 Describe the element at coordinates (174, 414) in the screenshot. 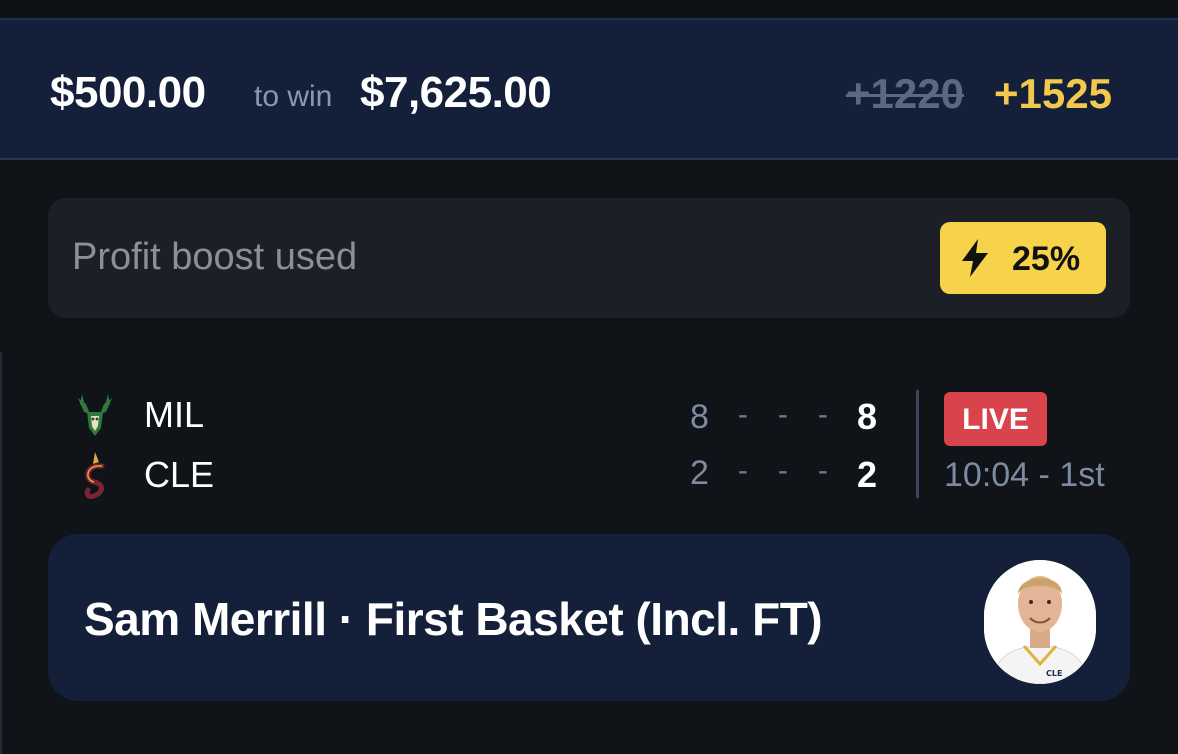

I see `team-abbr-mil: MIL` at that location.